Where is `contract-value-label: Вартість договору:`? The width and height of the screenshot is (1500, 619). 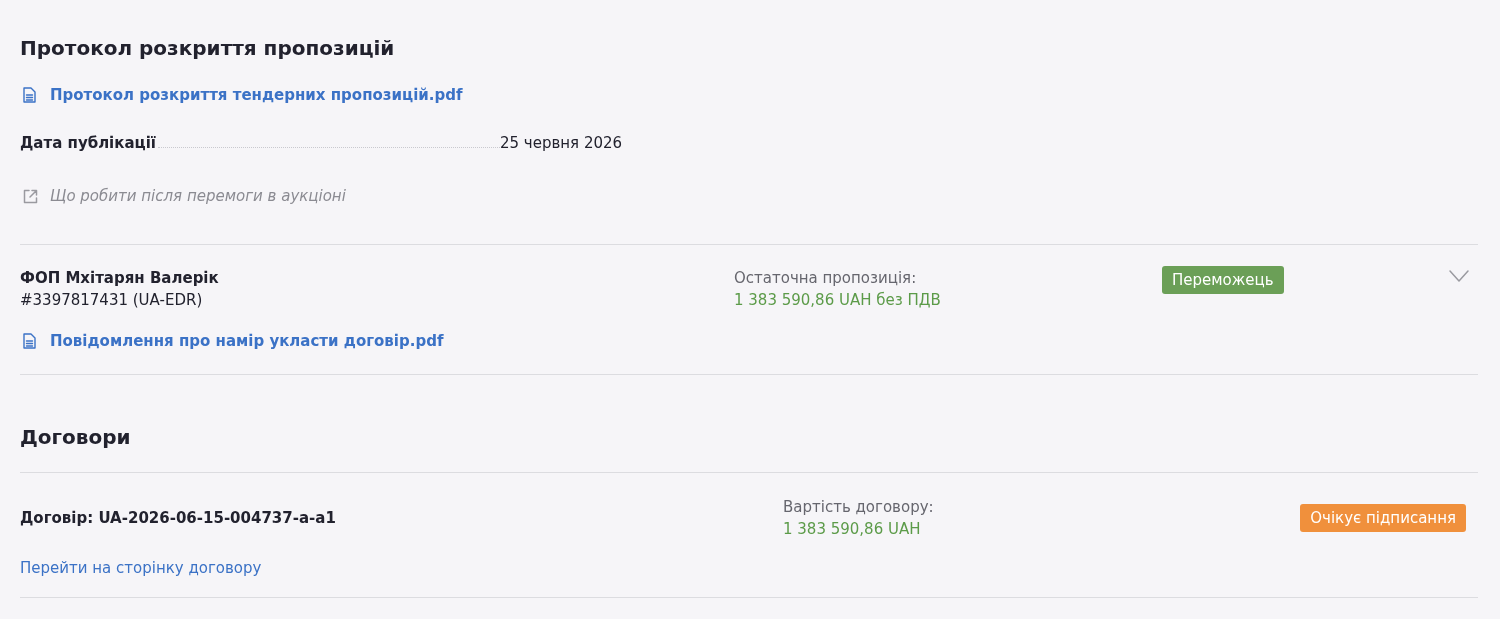
contract-value-label: Вартість договору: is located at coordinates (858, 507).